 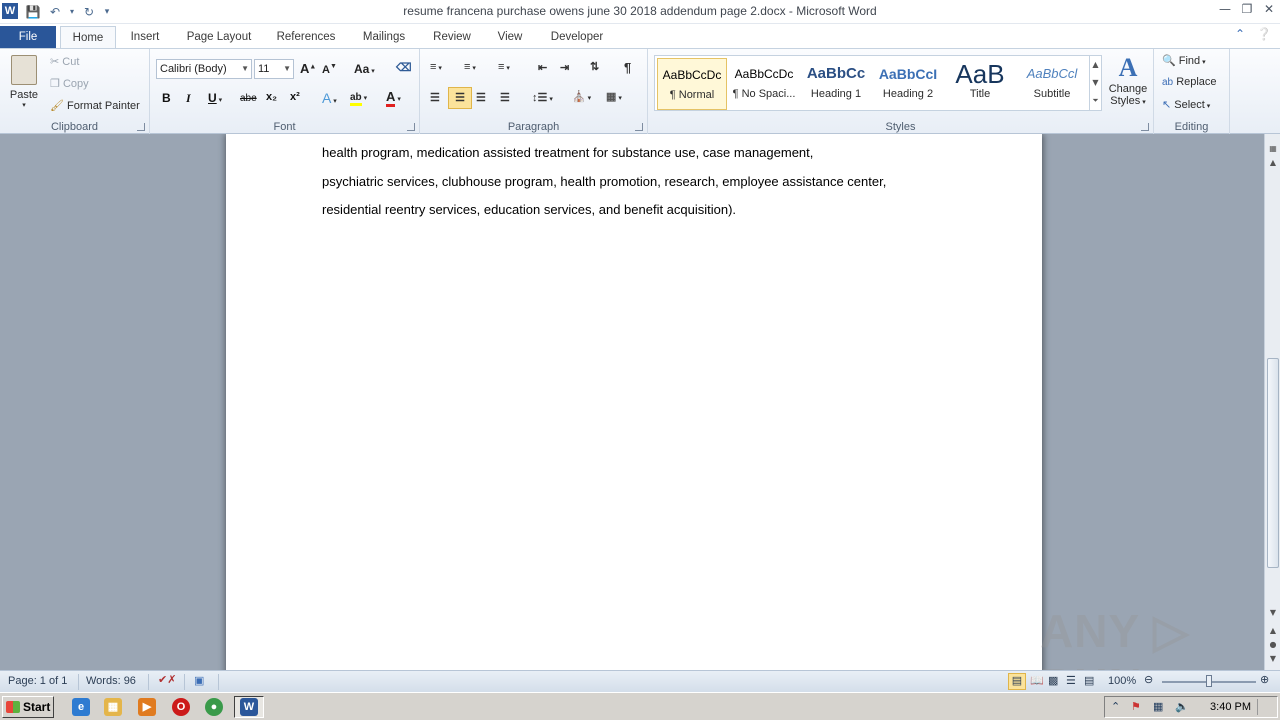 What do you see at coordinates (505, 97) in the screenshot?
I see `justify-button: ☰` at bounding box center [505, 97].